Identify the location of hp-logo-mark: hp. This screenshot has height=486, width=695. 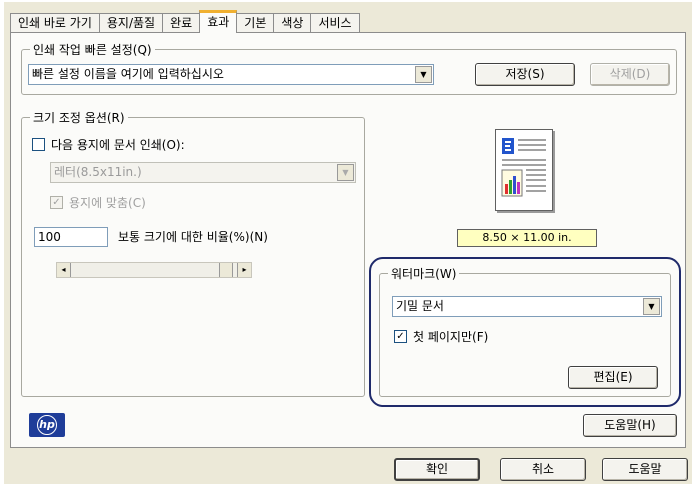
(47, 425).